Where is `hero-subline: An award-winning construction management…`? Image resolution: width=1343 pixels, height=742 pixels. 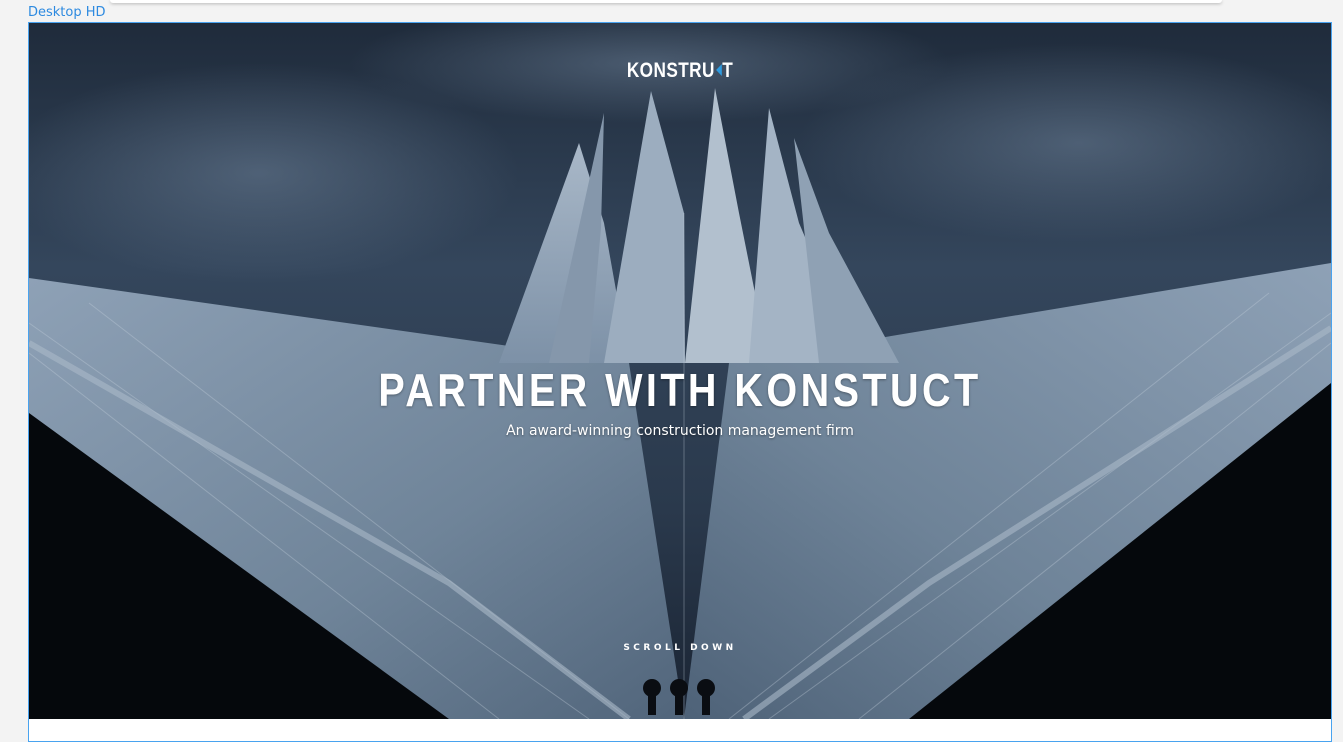 hero-subline: An award-winning construction management… is located at coordinates (680, 431).